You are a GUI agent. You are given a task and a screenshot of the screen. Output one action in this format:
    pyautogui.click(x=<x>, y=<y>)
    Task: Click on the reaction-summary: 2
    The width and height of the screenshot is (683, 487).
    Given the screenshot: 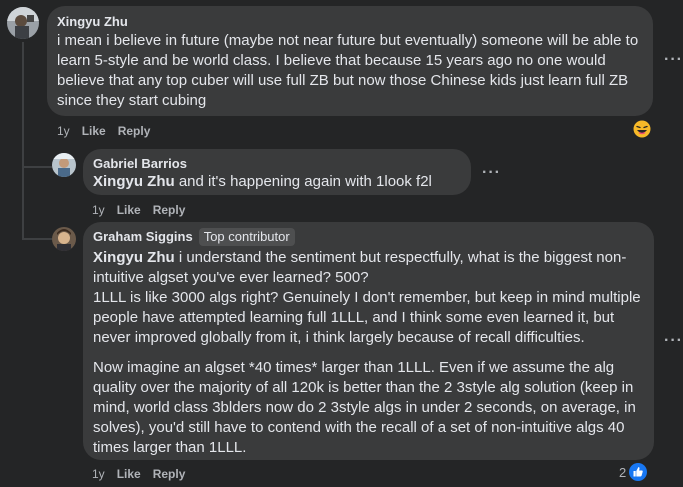 What is the action you would take?
    pyautogui.click(x=633, y=472)
    